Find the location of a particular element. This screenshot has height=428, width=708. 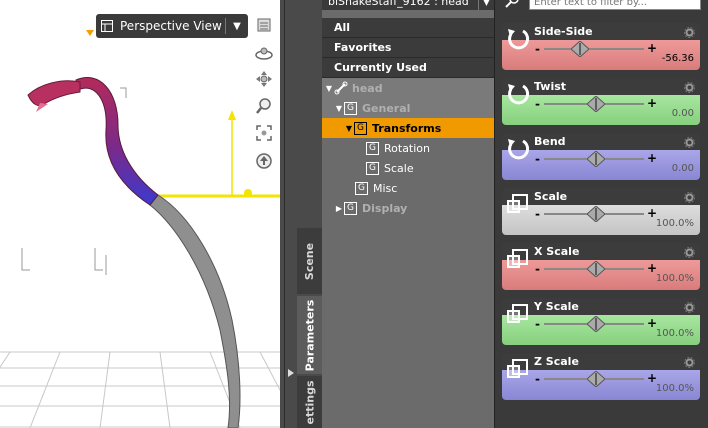

parameter-slider-z-scale: Z Scale - +100.0% is located at coordinates (601, 376).